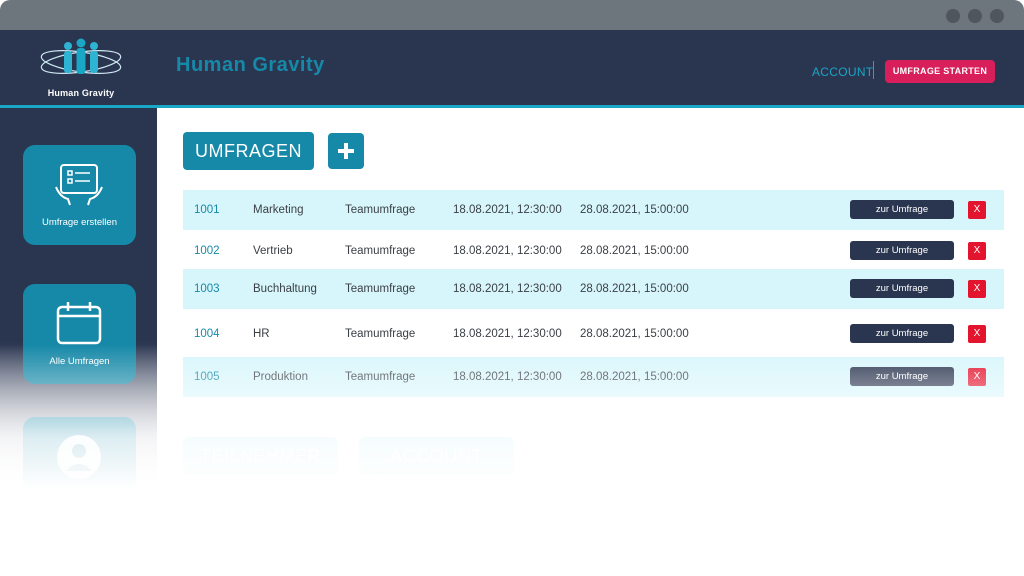 This screenshot has height=576, width=1024. Describe the element at coordinates (81, 56) in the screenshot. I see `logo-figures-icon` at that location.